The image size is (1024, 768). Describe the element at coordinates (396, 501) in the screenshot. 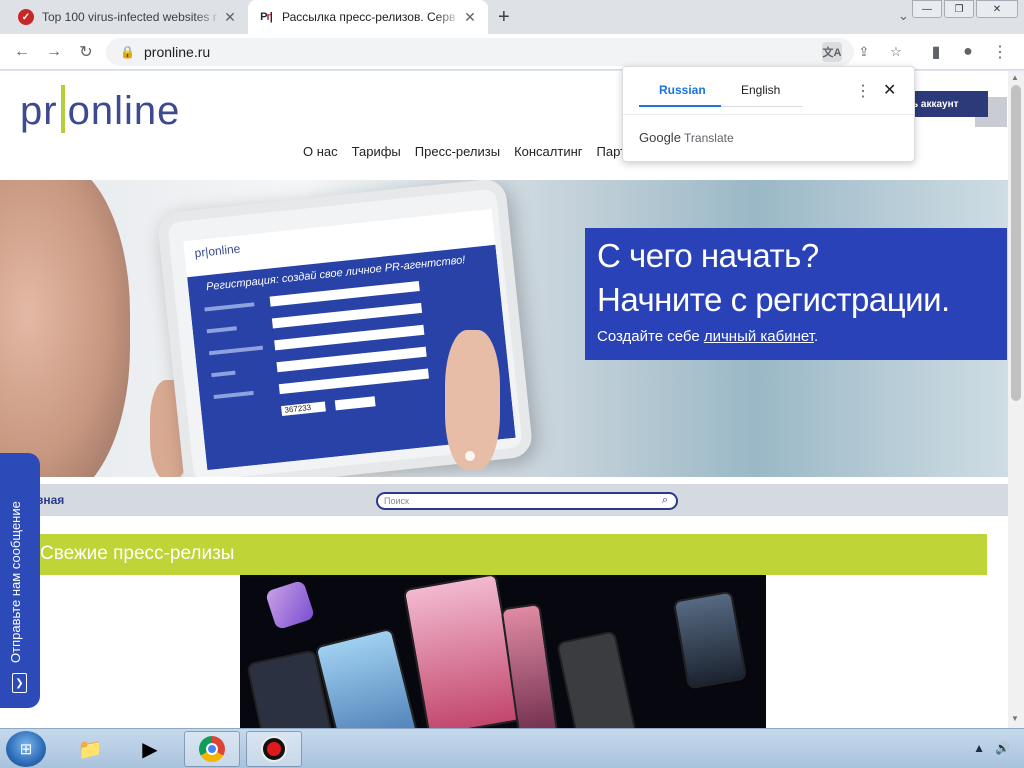

I see `search-placeholder: Поиск` at that location.